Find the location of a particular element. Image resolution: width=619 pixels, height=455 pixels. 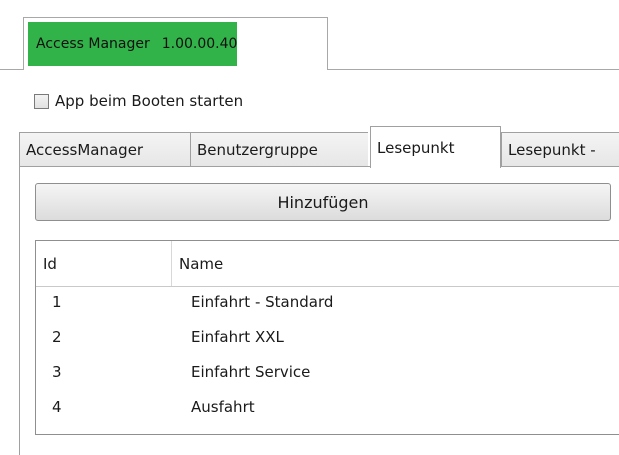

tab-label: Lesepunkt is located at coordinates (416, 147).